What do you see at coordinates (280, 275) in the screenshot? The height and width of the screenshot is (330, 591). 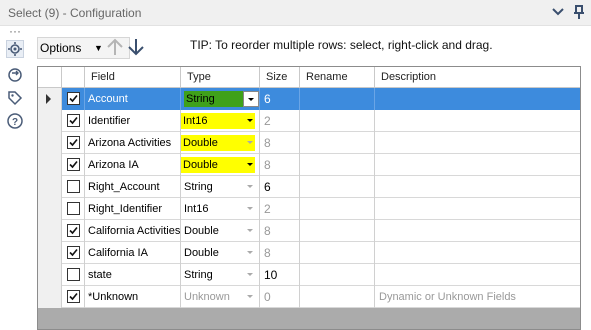 I see `size-cell: 10` at bounding box center [280, 275].